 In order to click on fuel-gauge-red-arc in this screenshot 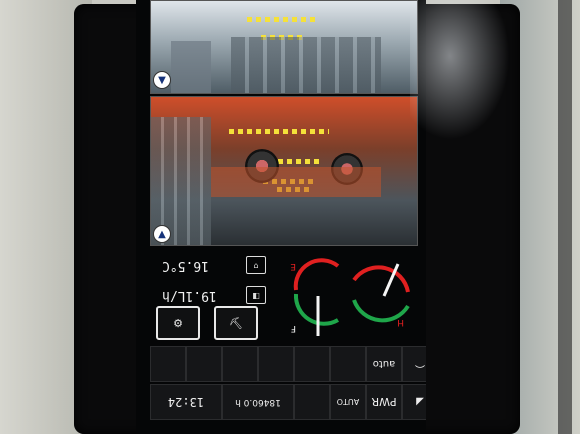, I will do `click(316, 274)`.